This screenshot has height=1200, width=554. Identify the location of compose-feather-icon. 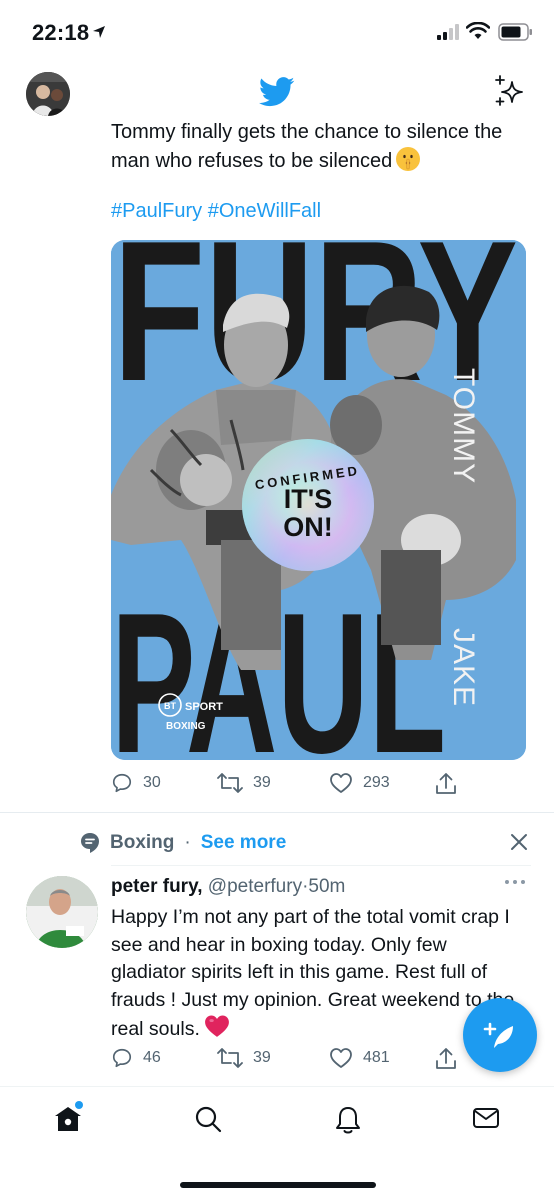
(498, 1035).